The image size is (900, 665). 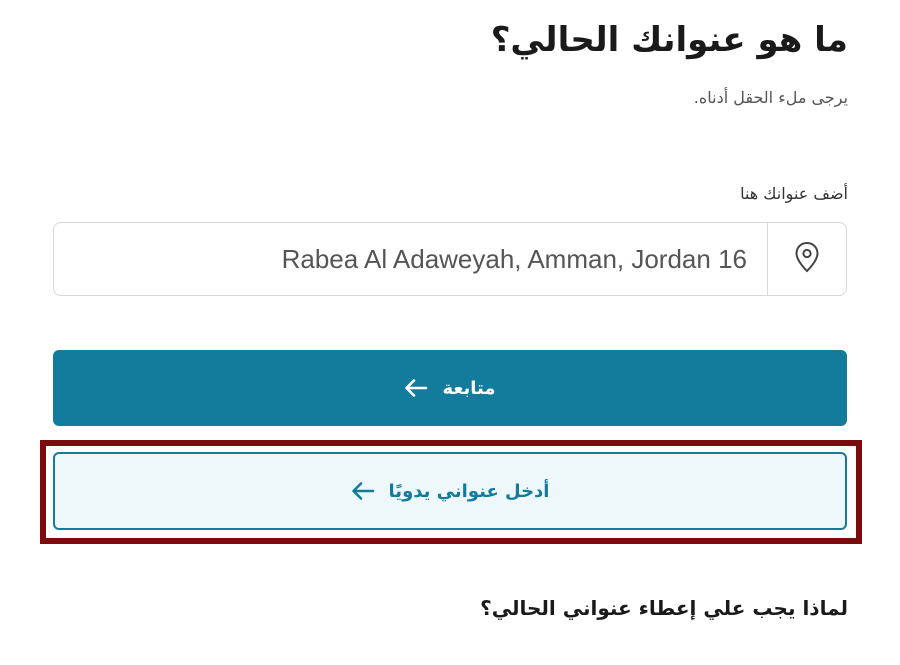 What do you see at coordinates (794, 193) in the screenshot?
I see `address-field-label: أضف عنوانك هنا` at bounding box center [794, 193].